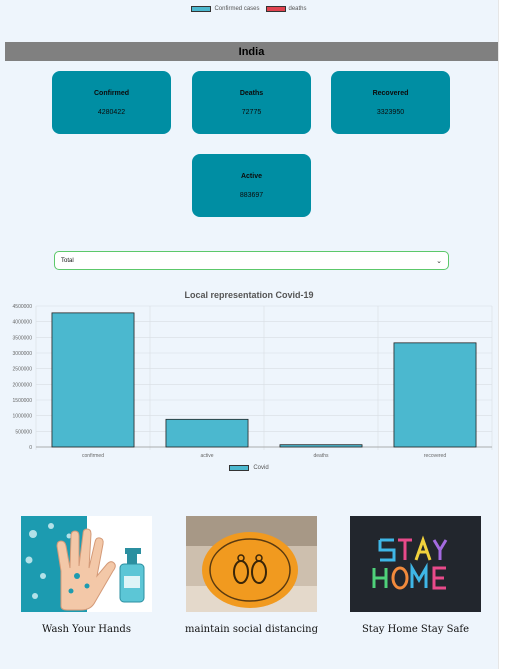 The image size is (514, 669). I want to click on confirmed-value: 4280422, so click(111, 112).